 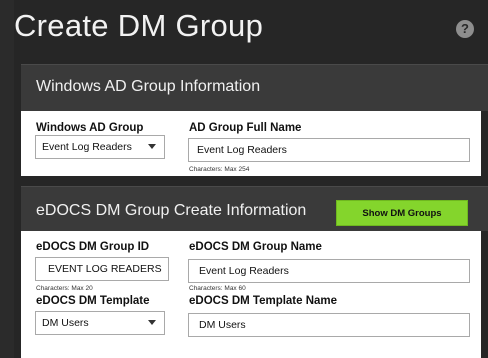 I want to click on edocs-dm-group-name-value: Event Log Readers, so click(x=244, y=271).